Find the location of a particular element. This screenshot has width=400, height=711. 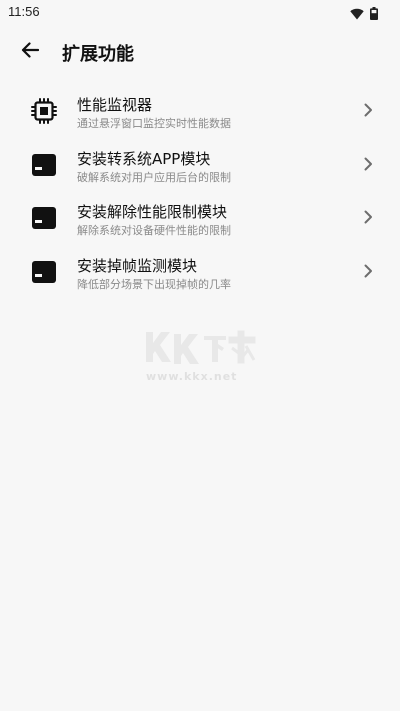

status-bar: 11:56 is located at coordinates (200, 12).